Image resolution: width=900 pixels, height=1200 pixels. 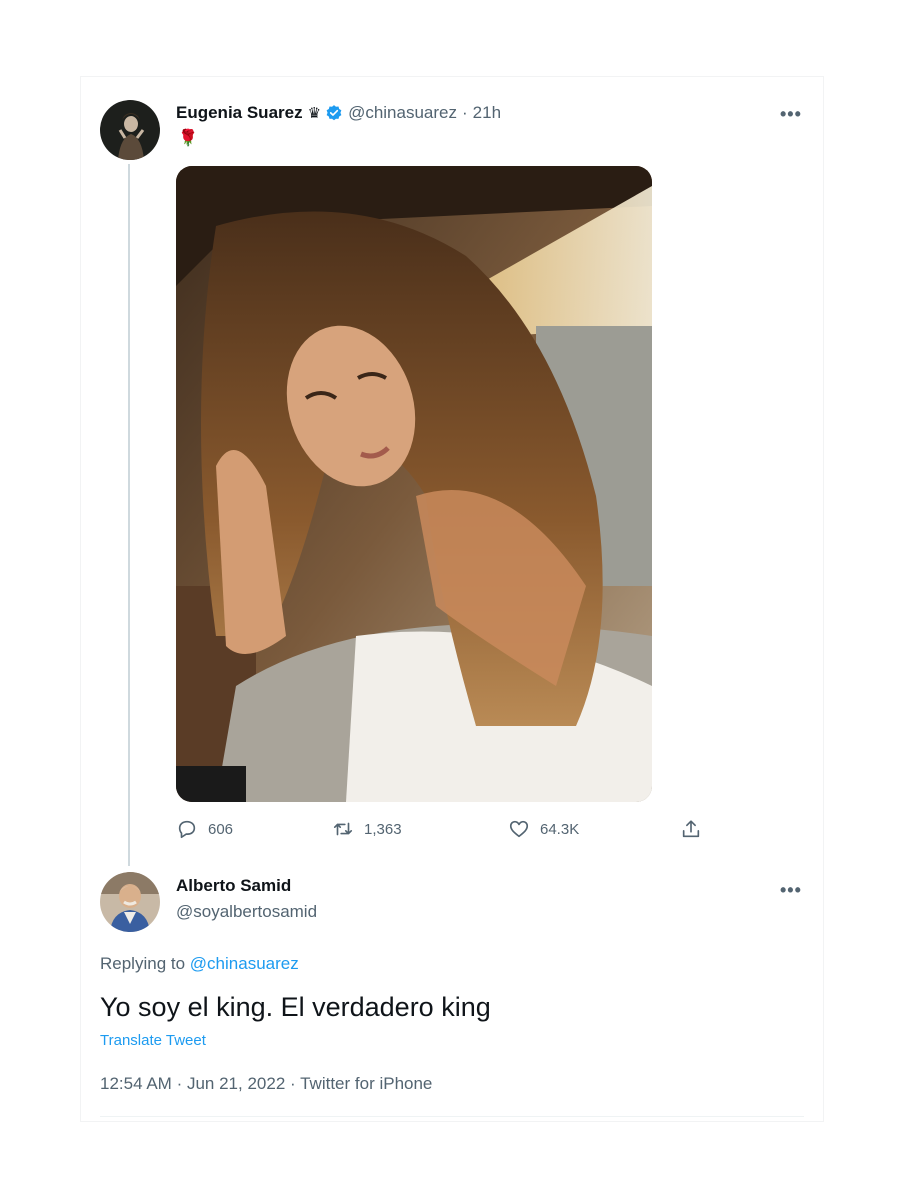 What do you see at coordinates (187, 829) in the screenshot?
I see `reply-icon` at bounding box center [187, 829].